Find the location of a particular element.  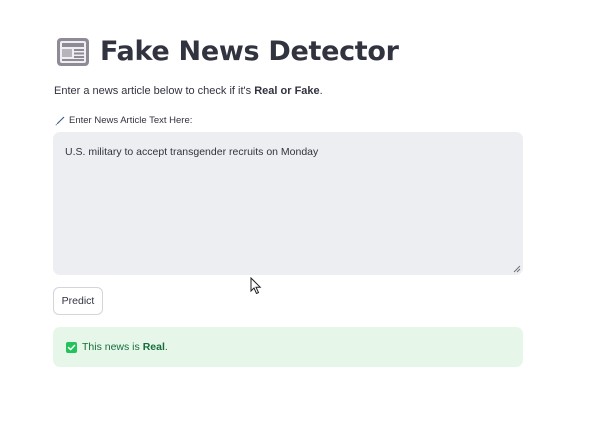

mouse-cursor-icon is located at coordinates (256, 286).